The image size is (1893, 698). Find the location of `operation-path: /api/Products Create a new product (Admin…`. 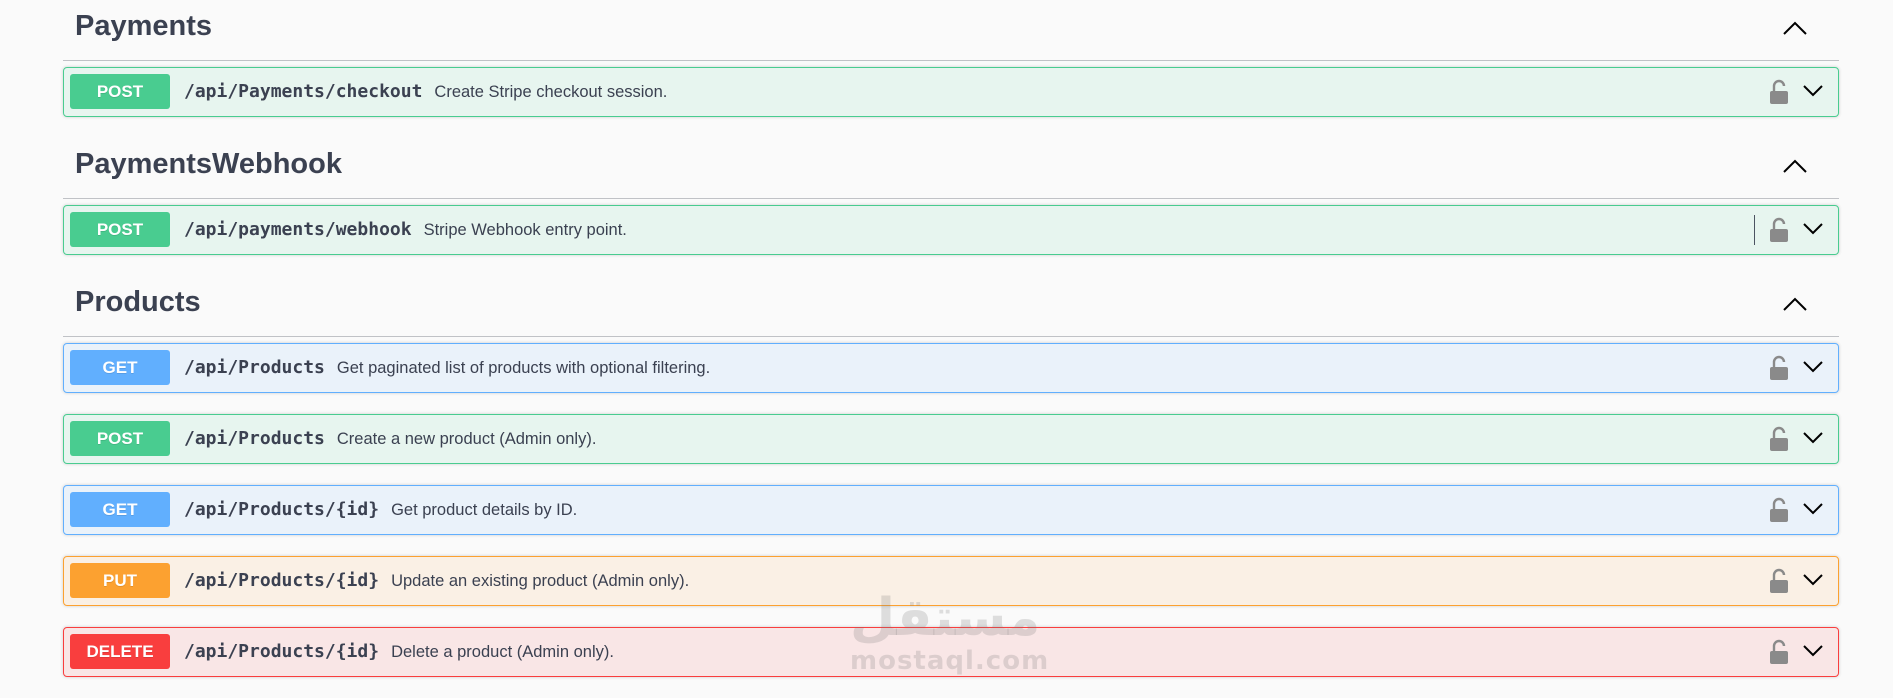

operation-path: /api/Products Create a new product (Admin… is located at coordinates (390, 439).